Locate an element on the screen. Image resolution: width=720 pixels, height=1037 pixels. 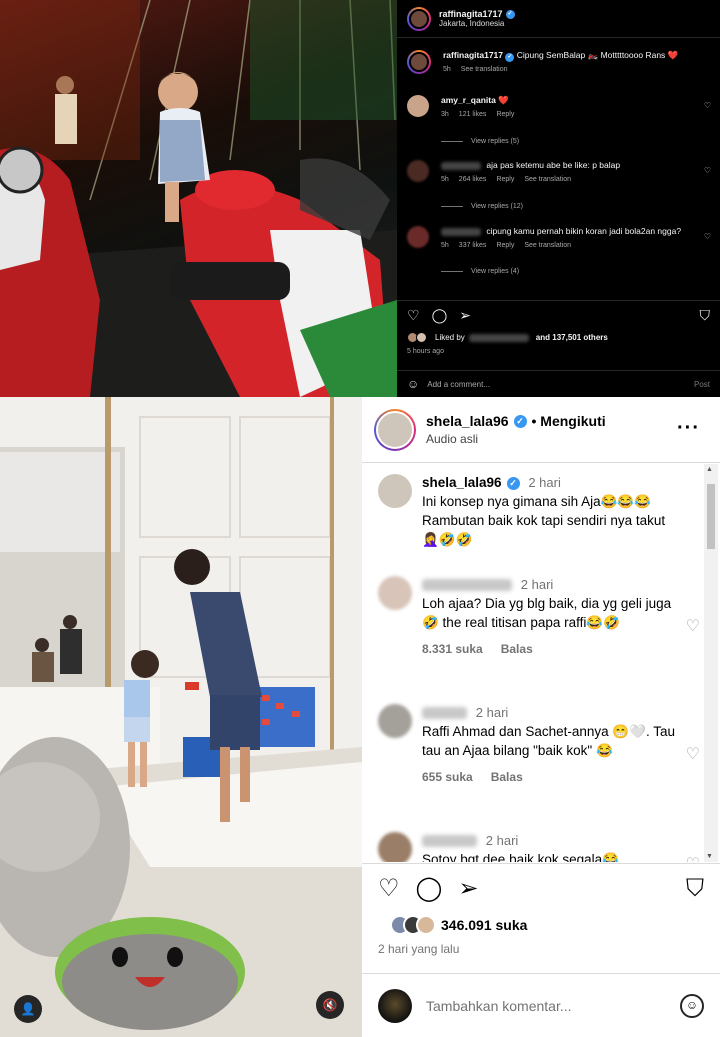
post-location: Jakarta, Indonesia is located at coordinates (477, 23).